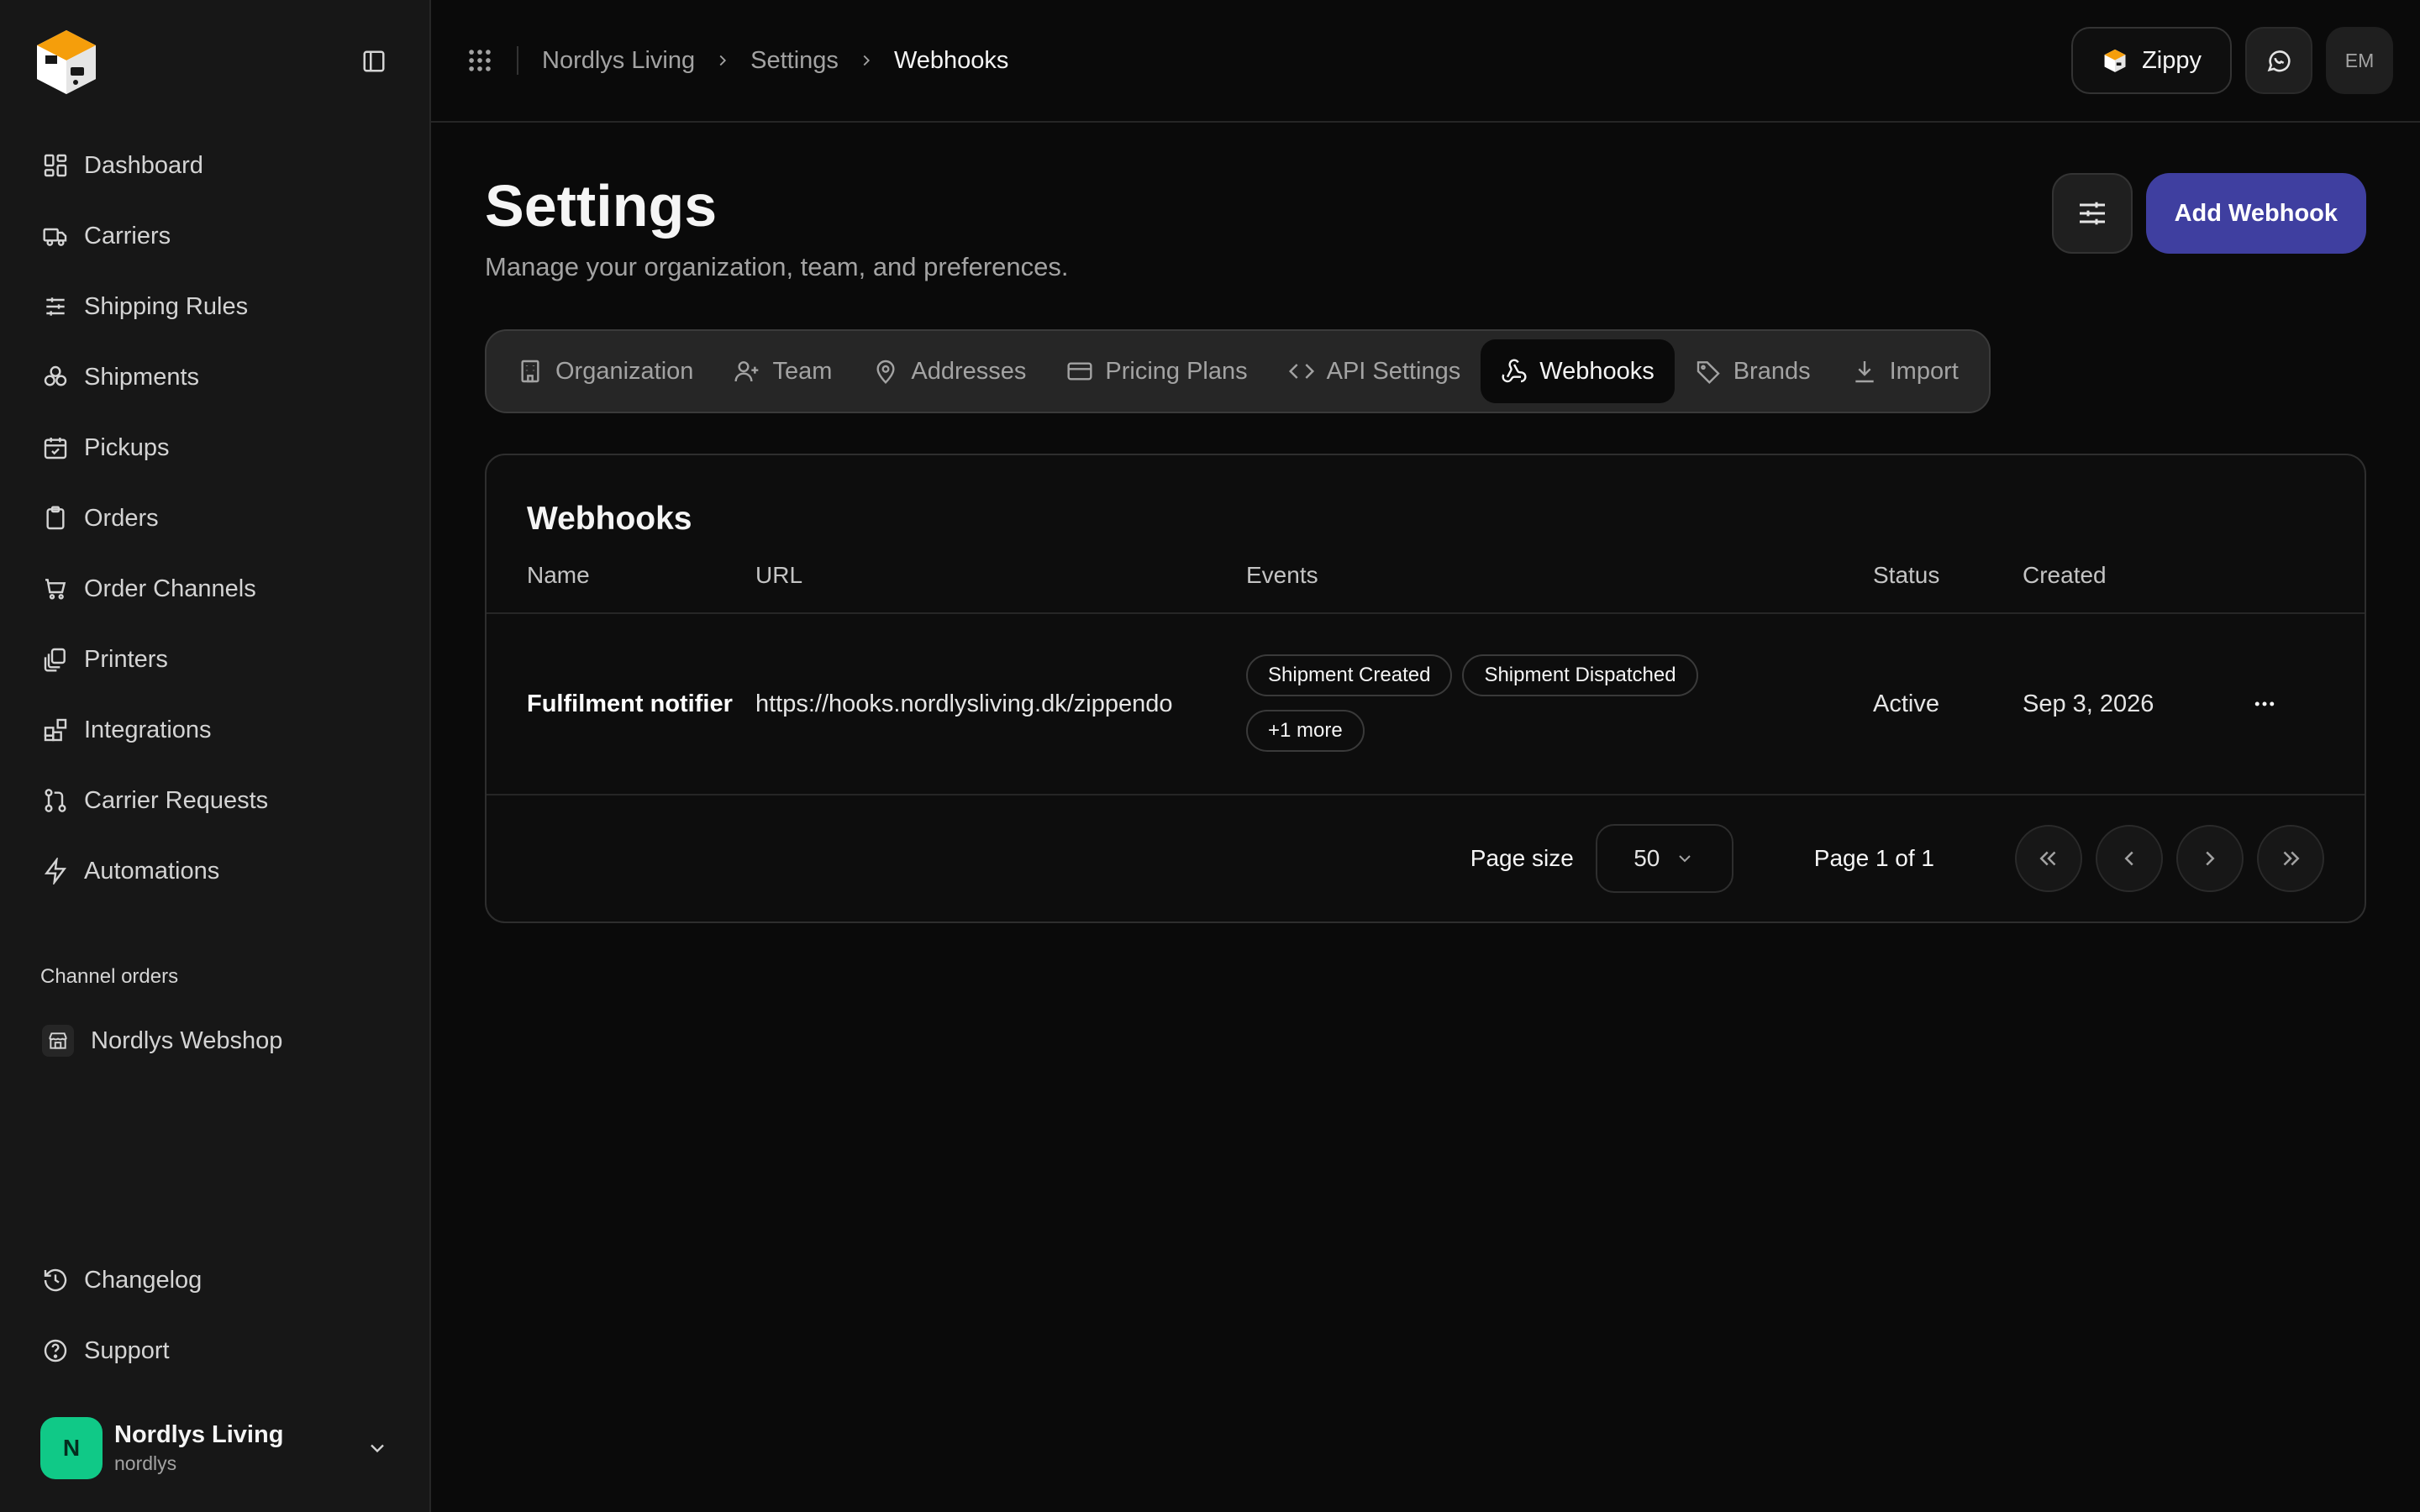  What do you see at coordinates (2359, 60) in the screenshot?
I see `user-avatar: EM` at bounding box center [2359, 60].